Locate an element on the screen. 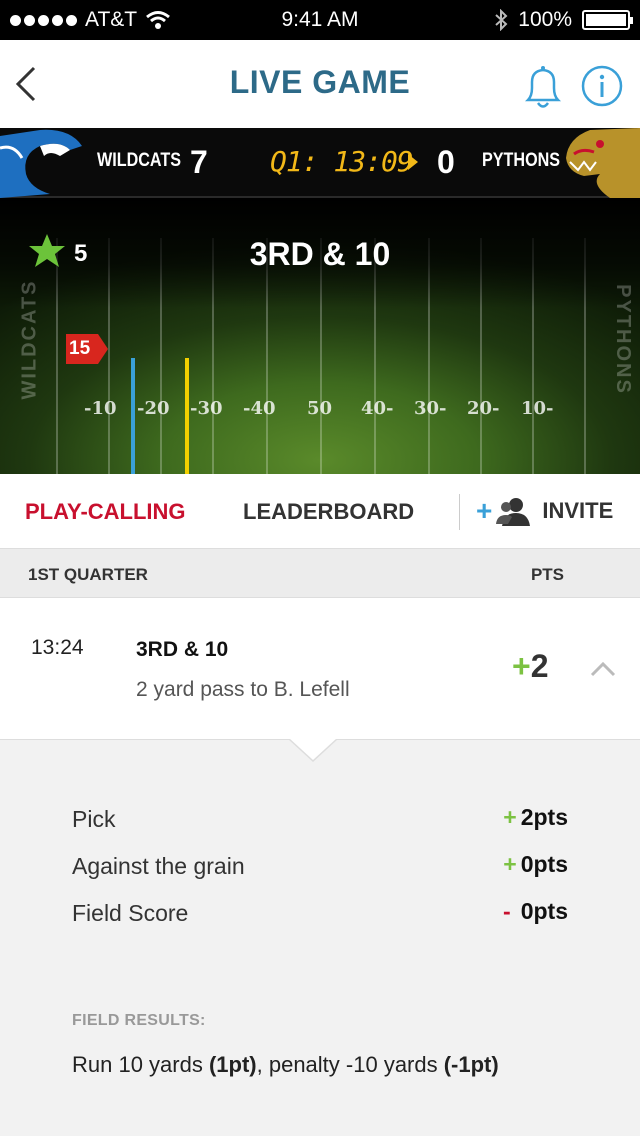  quarter-header: 1ST QUARTER PTS is located at coordinates (320, 573).